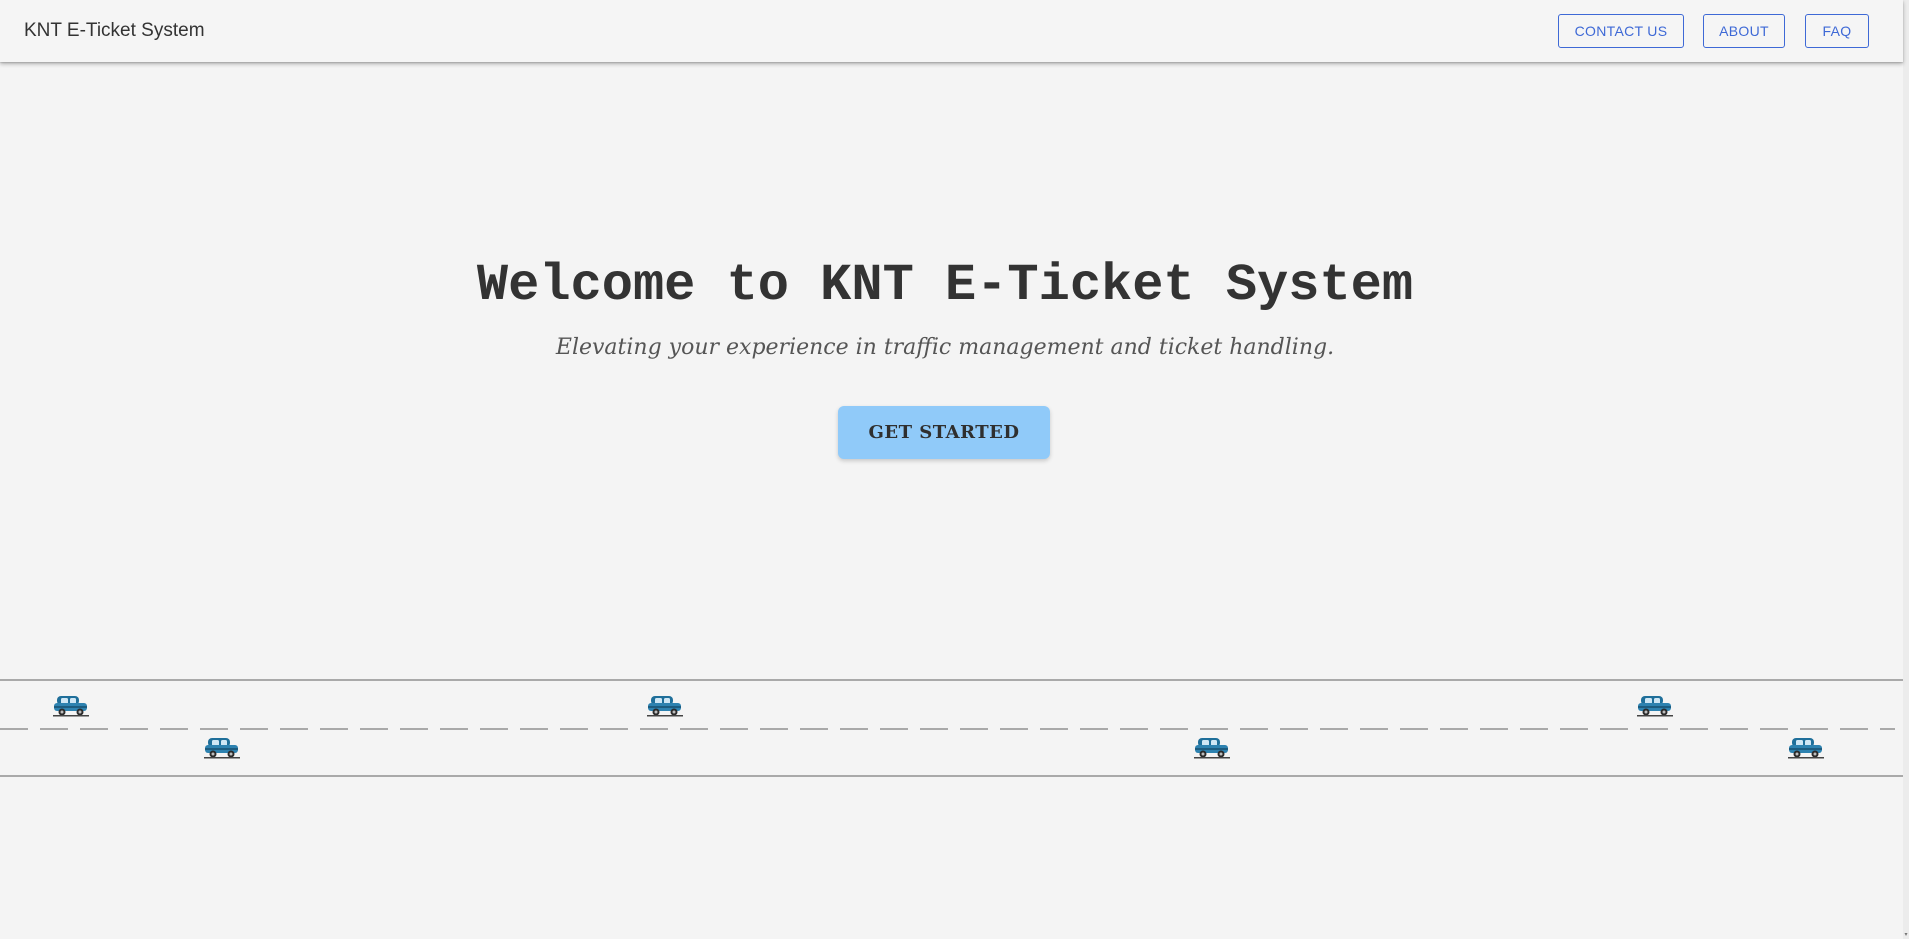 The image size is (1909, 939). I want to click on road-animation, so click(951, 728).